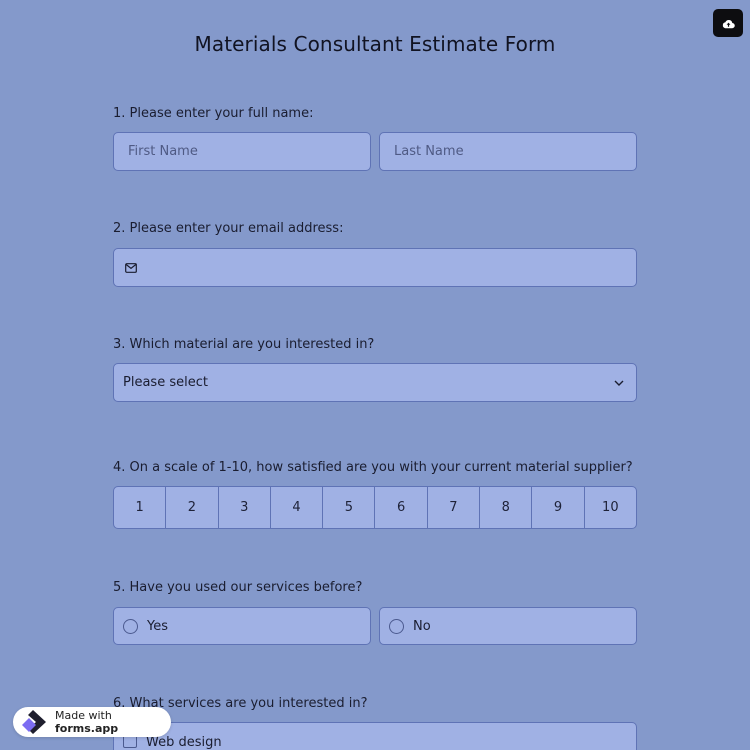 This screenshot has width=750, height=750. Describe the element at coordinates (242, 151) in the screenshot. I see `first-name-field: First Name` at that location.